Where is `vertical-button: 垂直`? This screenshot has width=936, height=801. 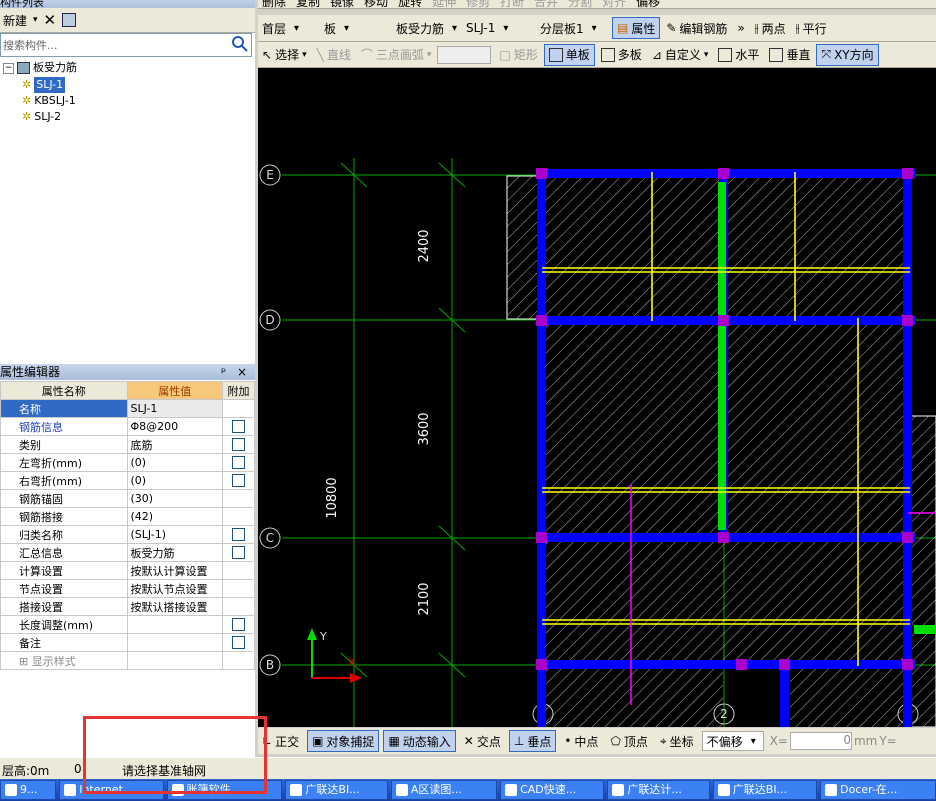
vertical-button: 垂直 is located at coordinates (789, 55).